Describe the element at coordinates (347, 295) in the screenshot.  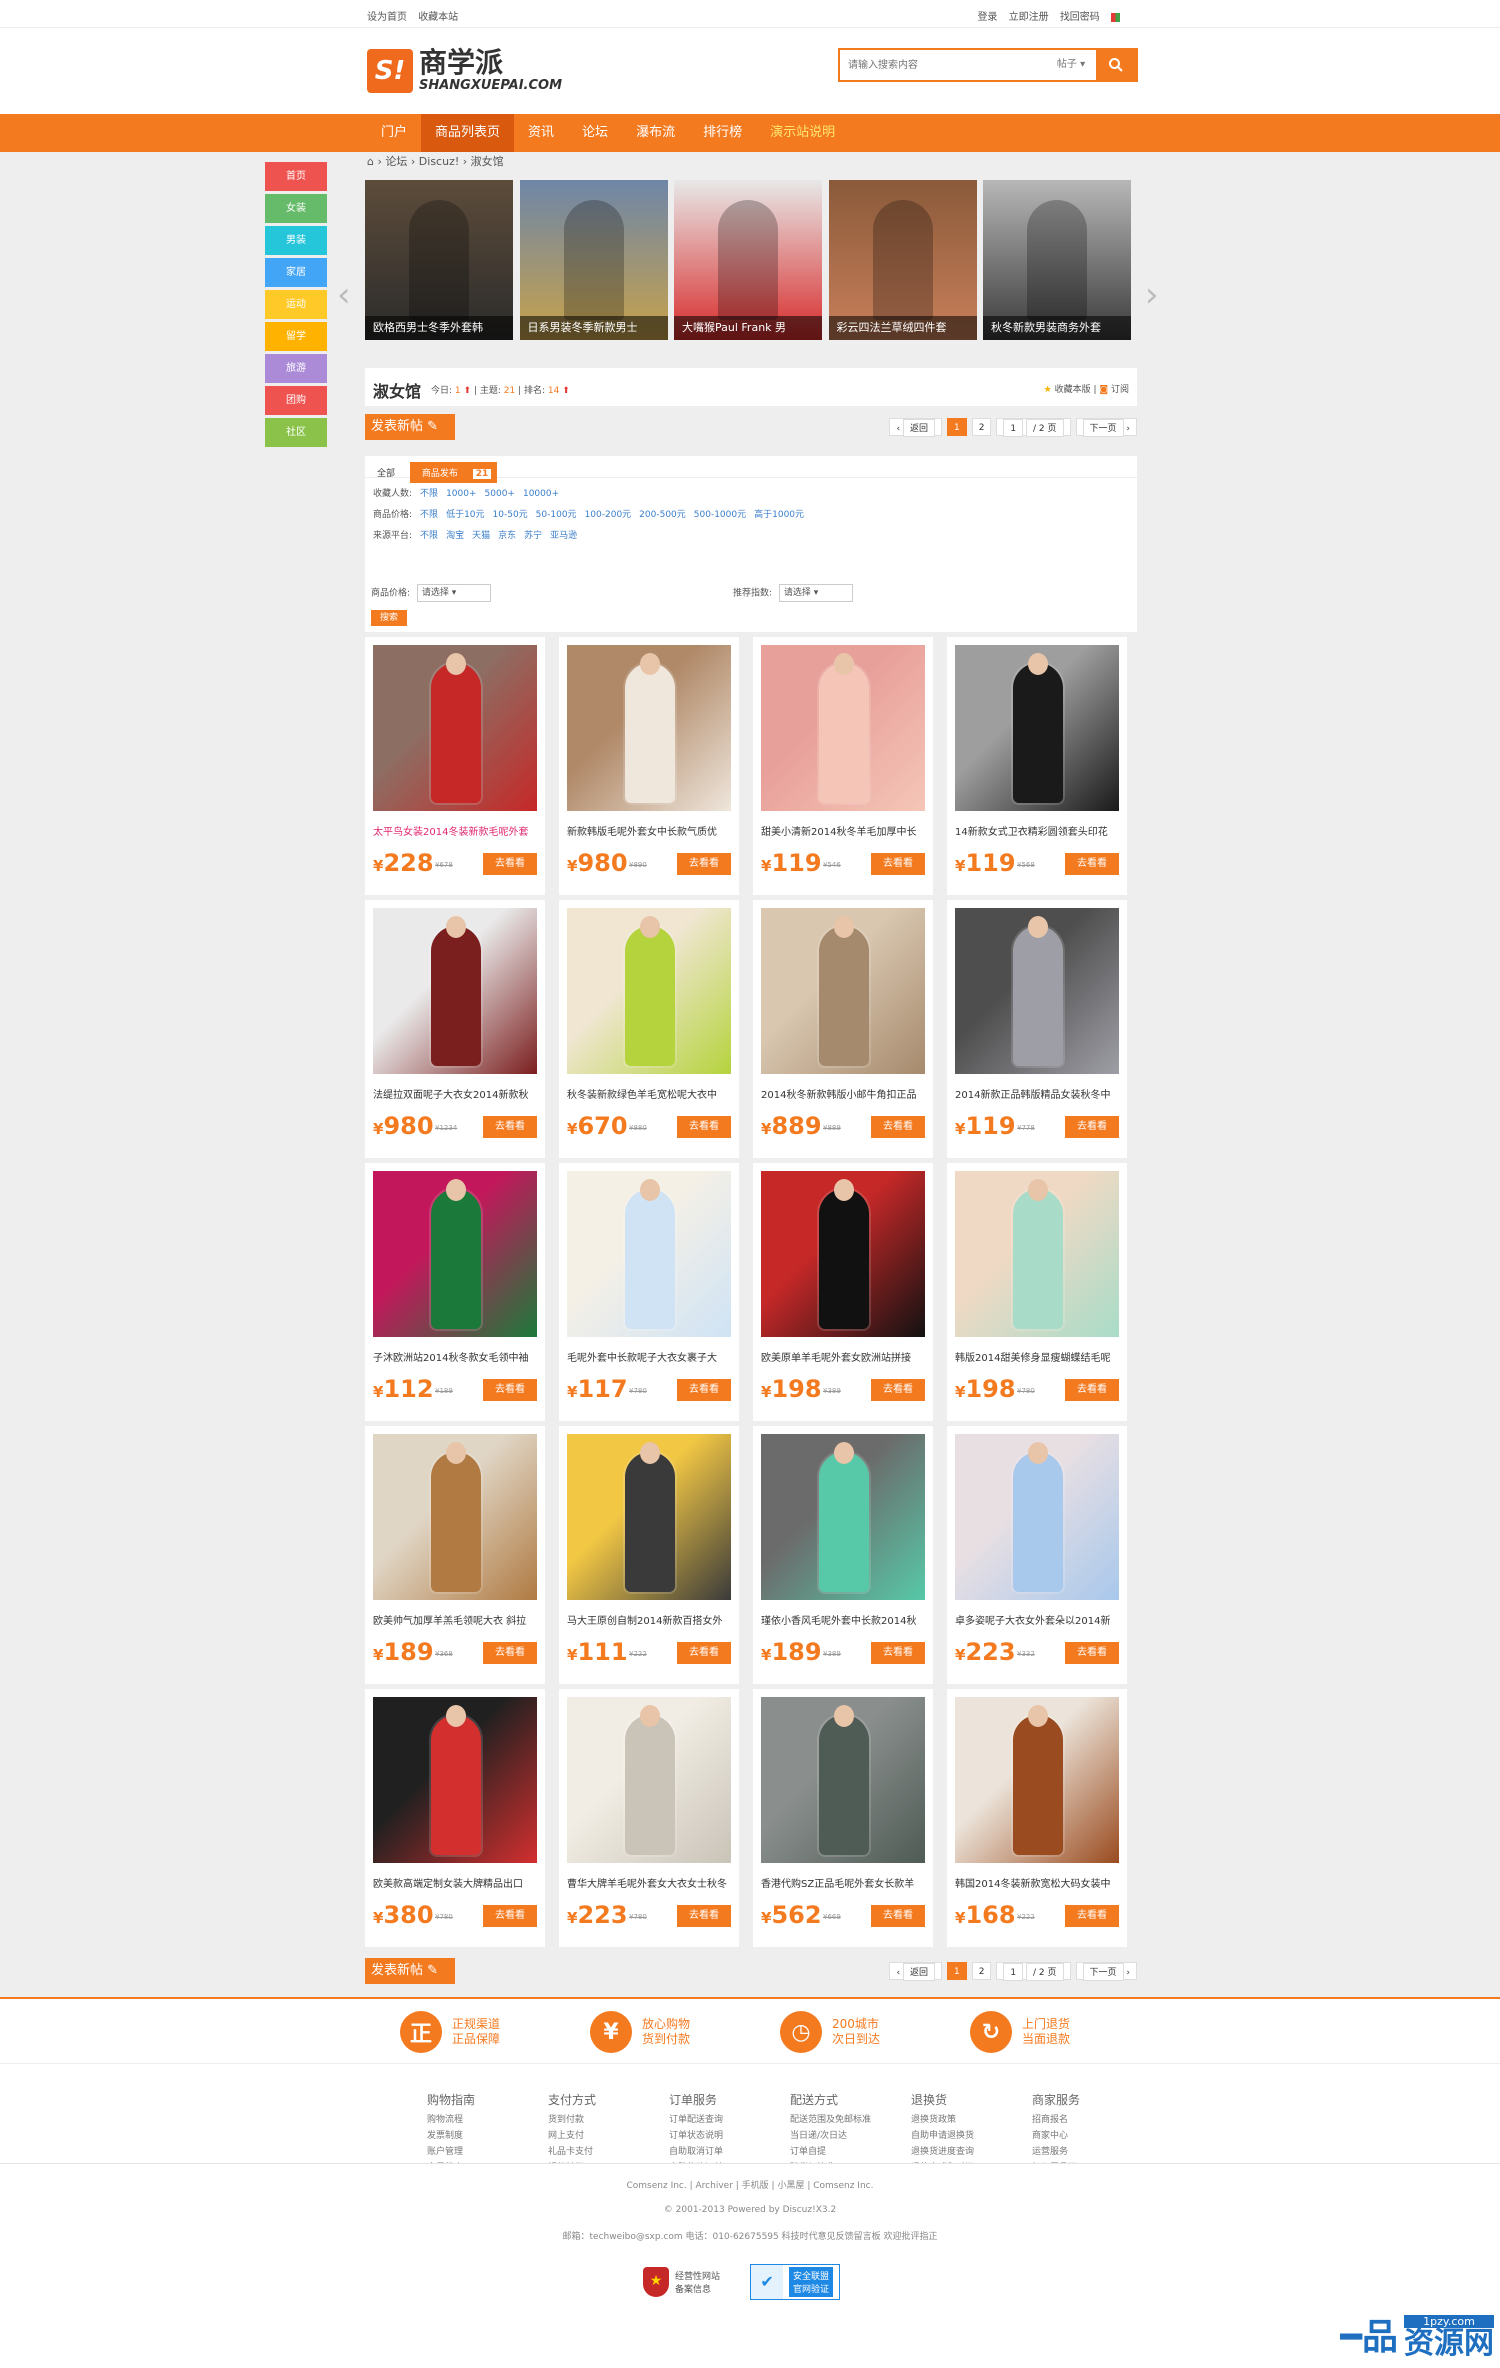
I see `slider-prev-icon: ‹` at that location.